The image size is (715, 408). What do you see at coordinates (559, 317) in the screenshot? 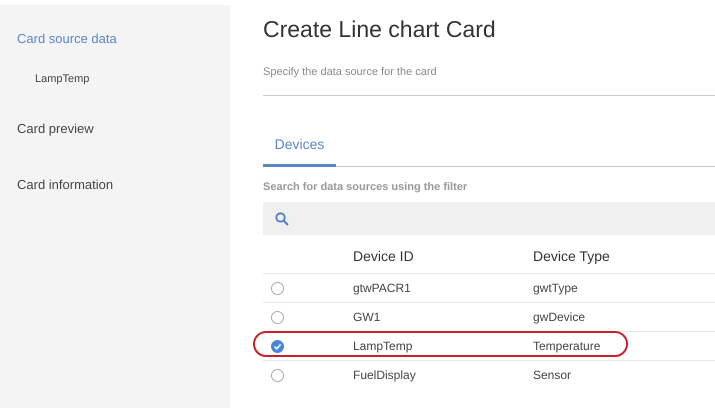
I see `table-cell: gwDevice` at bounding box center [559, 317].